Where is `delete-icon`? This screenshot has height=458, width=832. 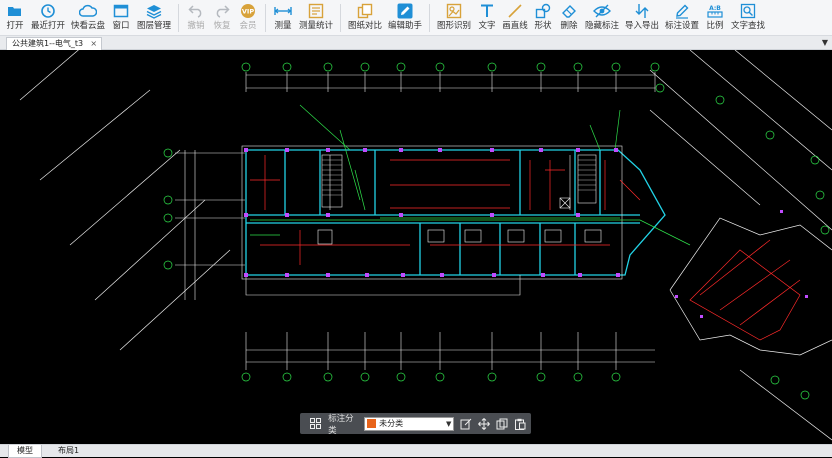
delete-icon is located at coordinates (569, 11).